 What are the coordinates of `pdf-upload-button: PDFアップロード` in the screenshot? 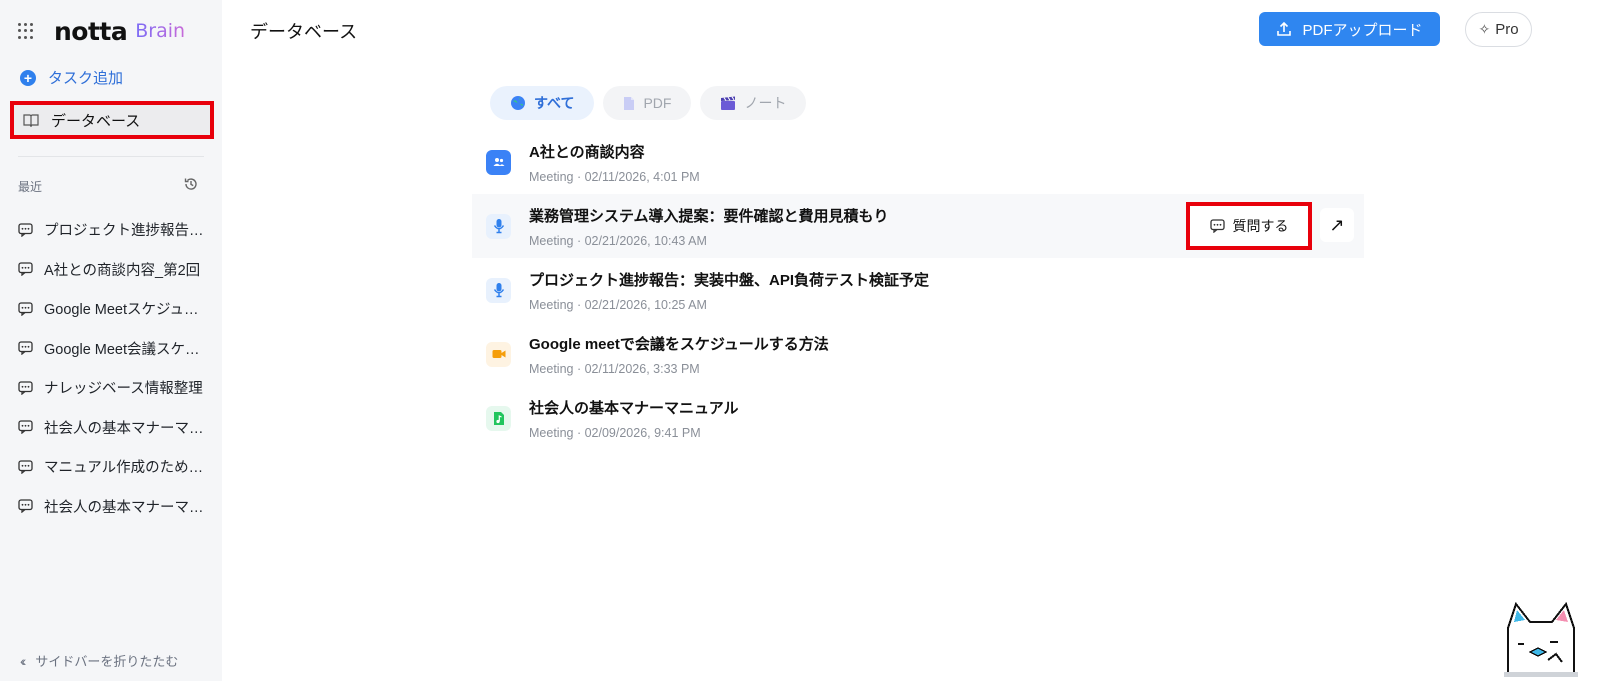 It's located at (1349, 29).